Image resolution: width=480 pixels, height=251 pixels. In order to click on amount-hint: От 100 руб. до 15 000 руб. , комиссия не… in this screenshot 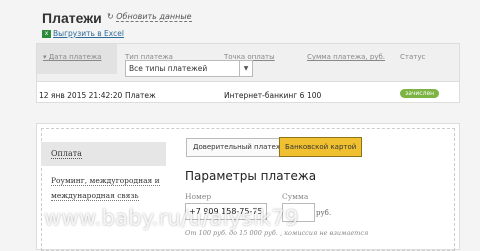, I will do `click(277, 233)`.